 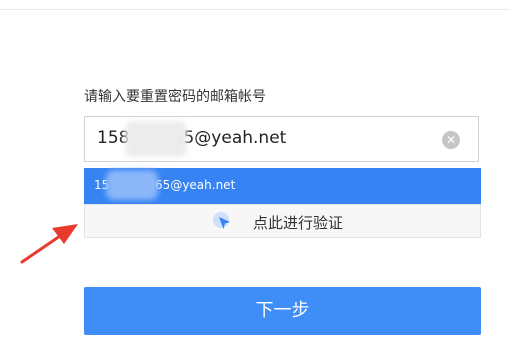 I want to click on clear-icon: ✕, so click(x=451, y=140).